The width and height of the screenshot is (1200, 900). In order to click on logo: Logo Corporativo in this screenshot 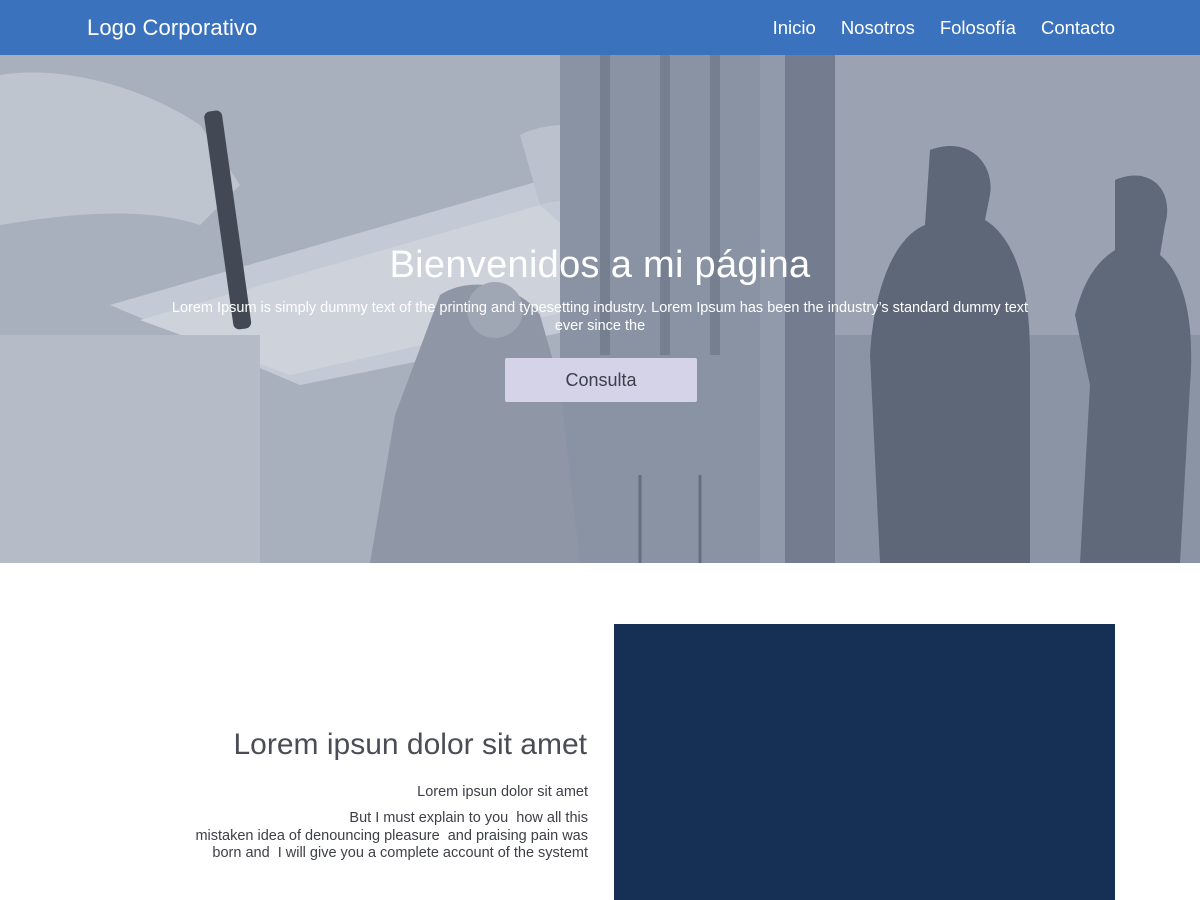, I will do `click(172, 28)`.